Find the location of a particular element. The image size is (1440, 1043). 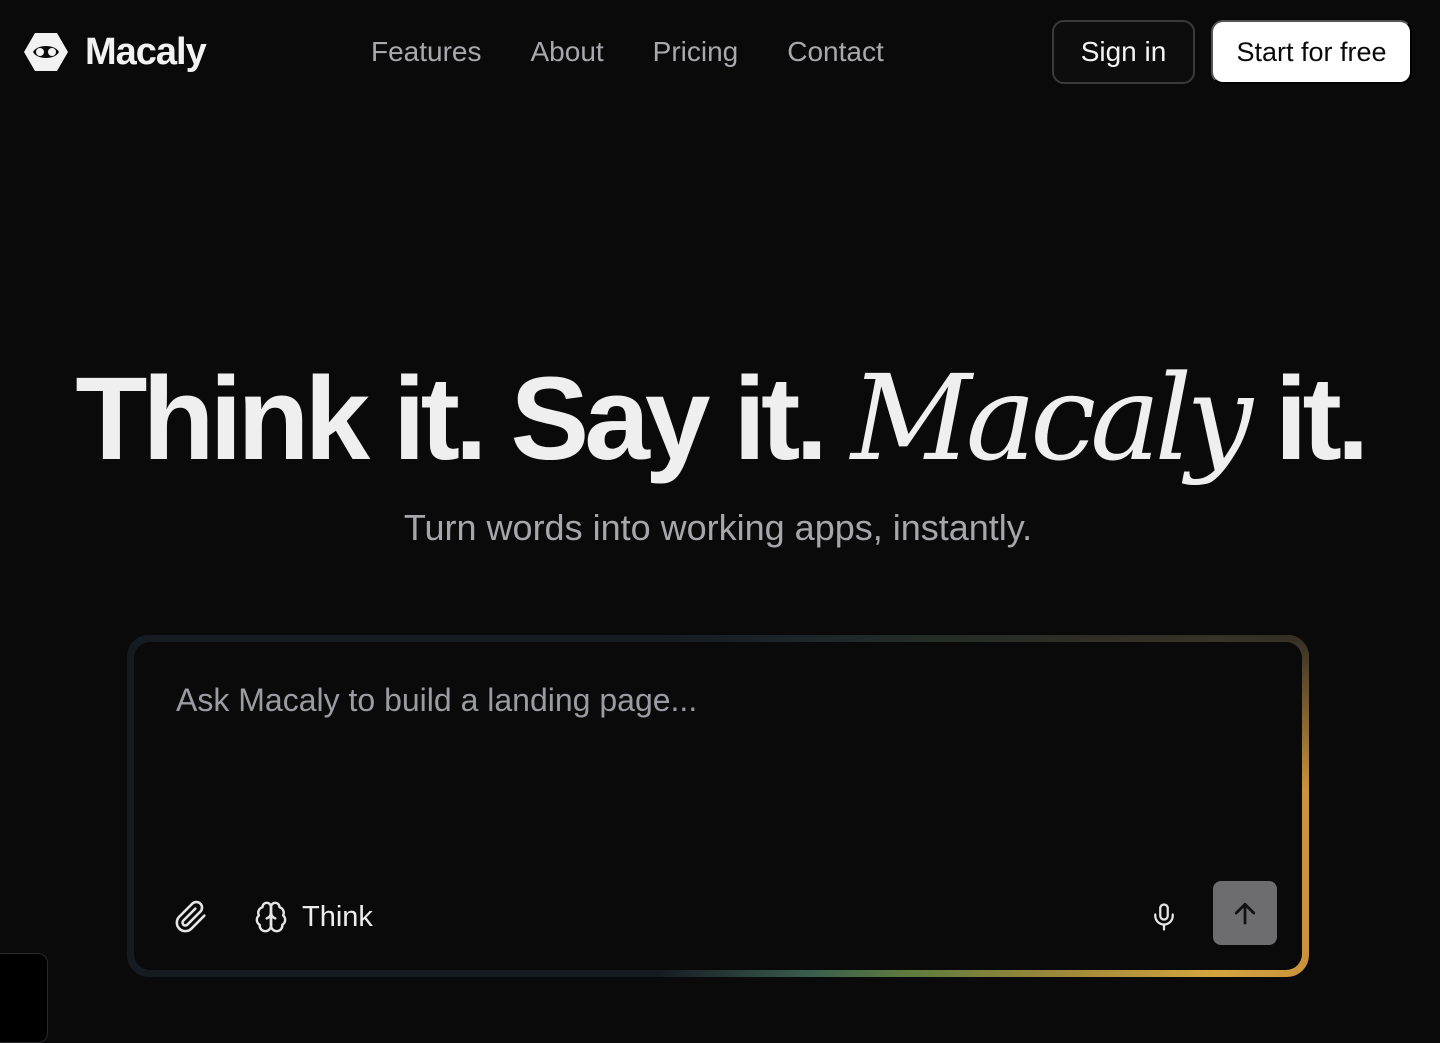

brain-icon is located at coordinates (271, 917).